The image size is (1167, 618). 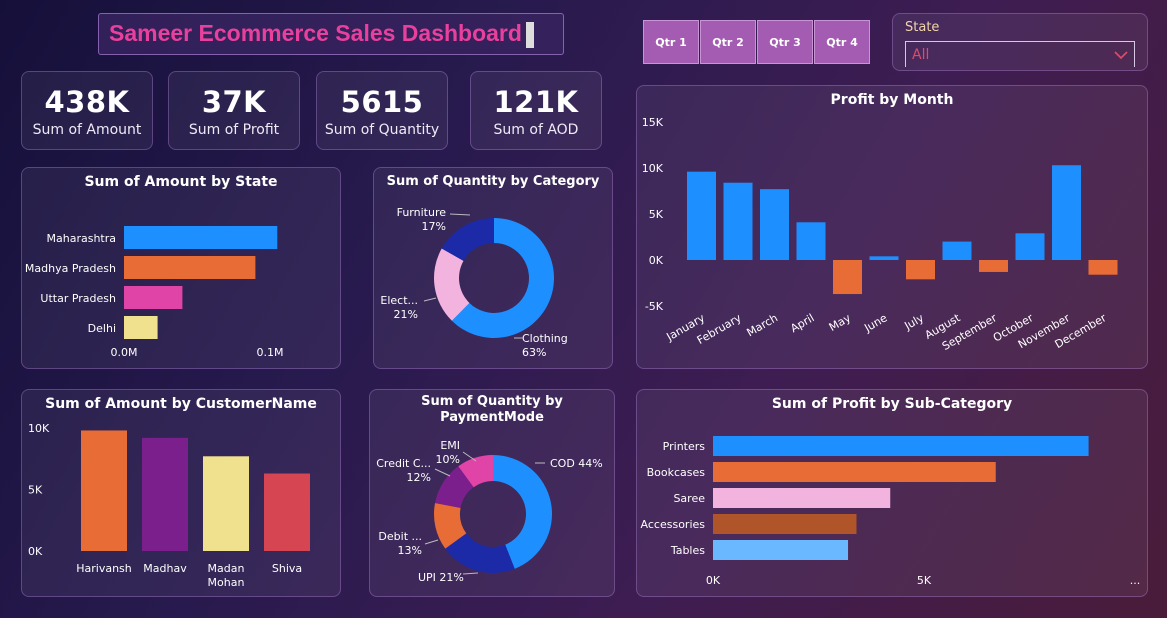 I want to click on category-value-label: 21%, so click(x=406, y=314).